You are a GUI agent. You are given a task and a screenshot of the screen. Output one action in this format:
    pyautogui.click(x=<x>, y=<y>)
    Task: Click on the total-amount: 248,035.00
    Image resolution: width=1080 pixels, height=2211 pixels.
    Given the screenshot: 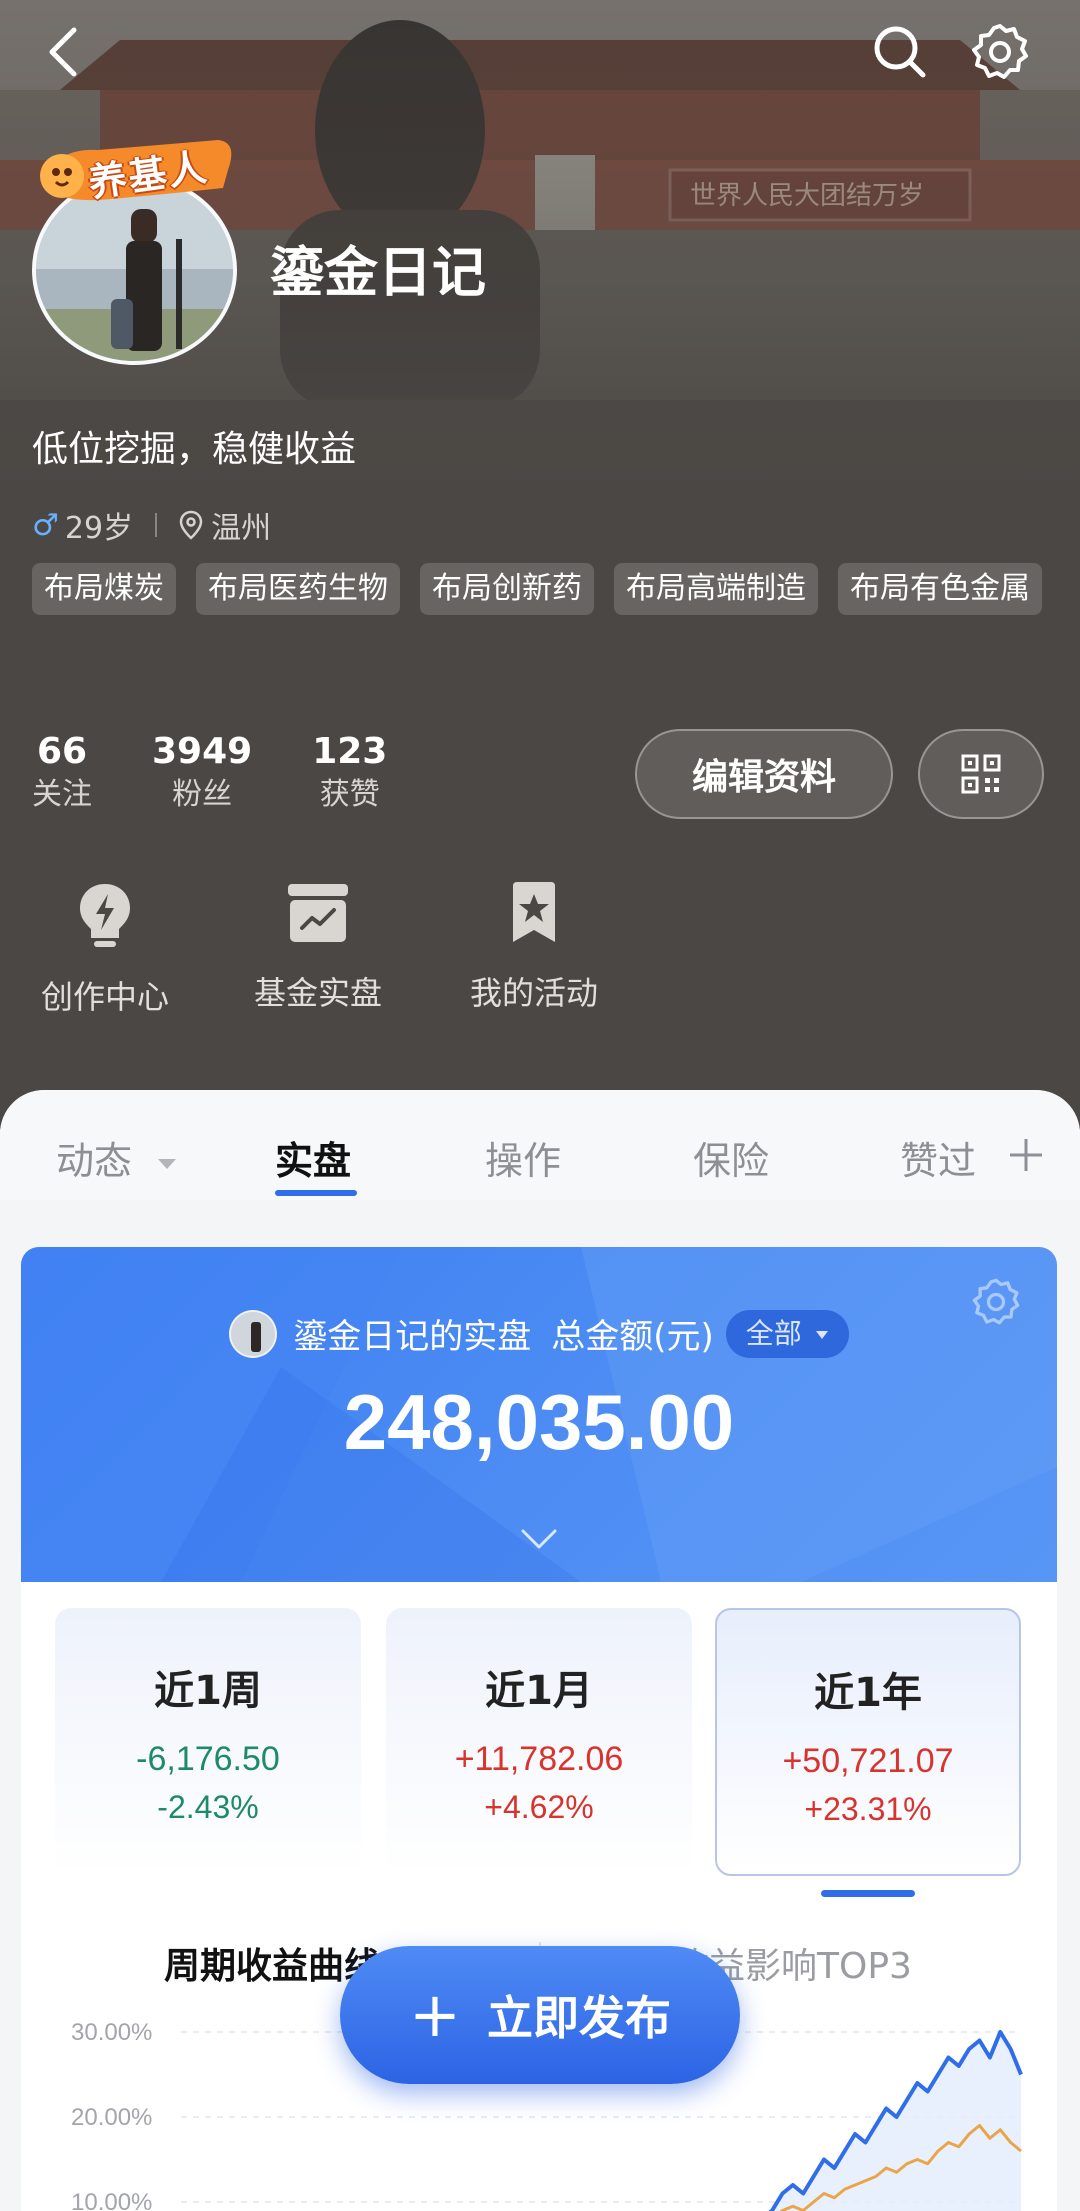 What is the action you would take?
    pyautogui.click(x=539, y=1422)
    